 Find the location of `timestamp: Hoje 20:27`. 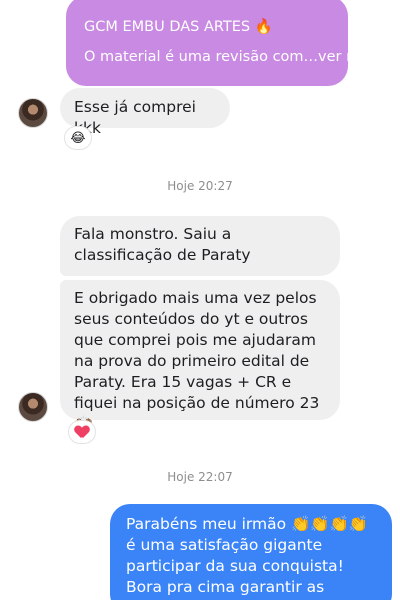

timestamp: Hoje 20:27 is located at coordinates (200, 186).